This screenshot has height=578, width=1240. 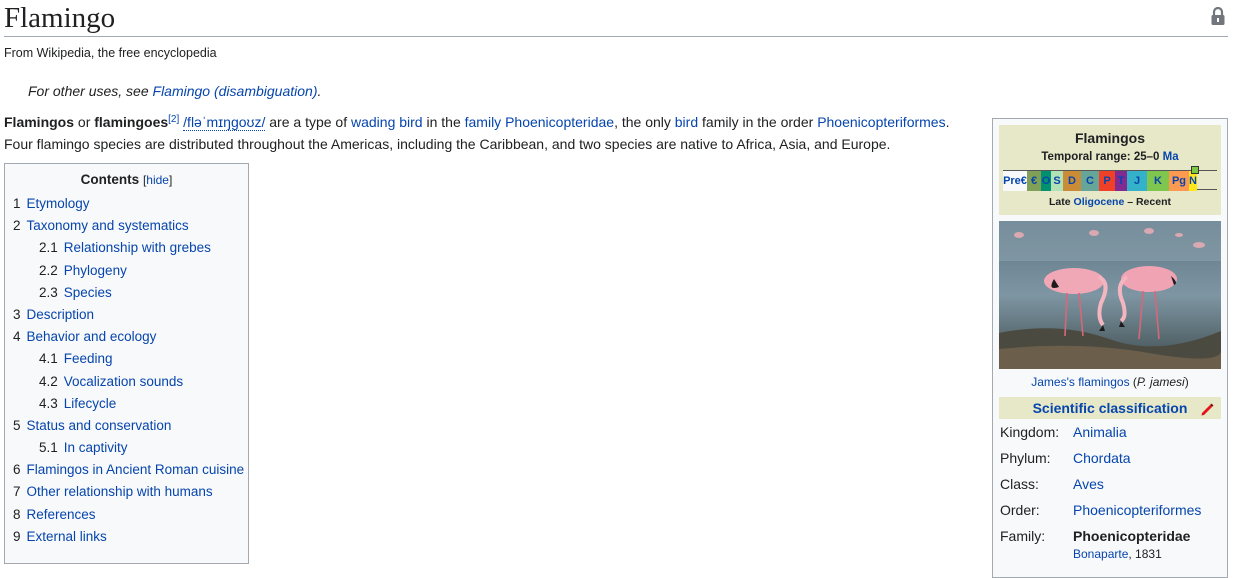 I want to click on toc-item-link: Etymology, so click(x=58, y=203).